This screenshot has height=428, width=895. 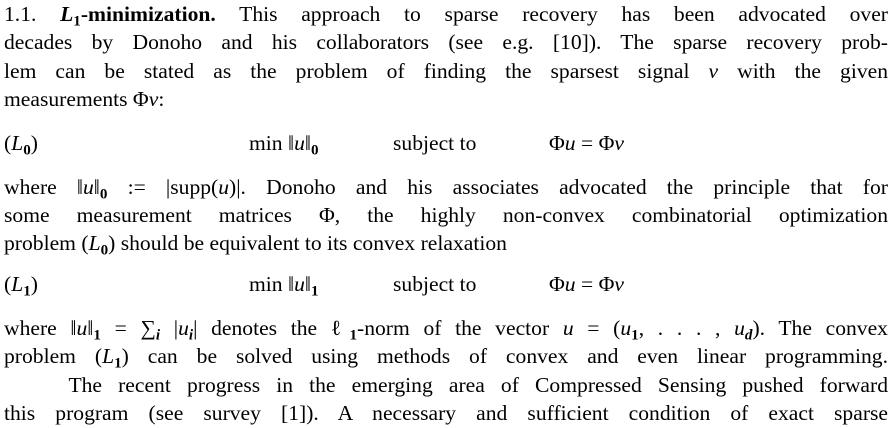 I want to click on text-run: :, so click(x=161, y=99).